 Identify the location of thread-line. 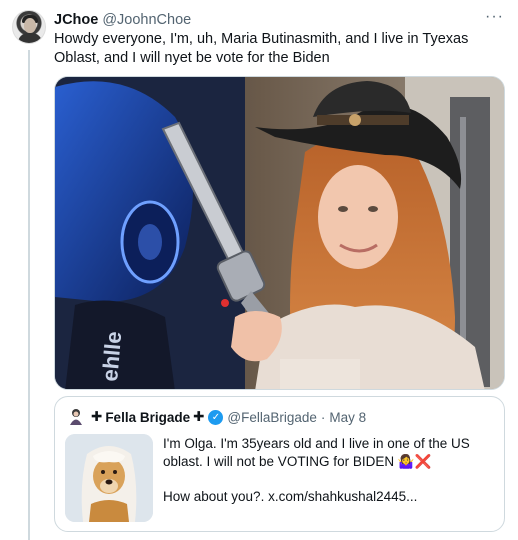
(29, 295).